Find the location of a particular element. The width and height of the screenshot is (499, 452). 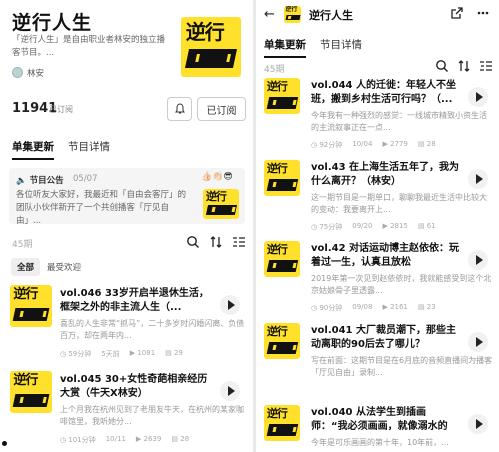

episode-meta: ◷ 92分钟 10/04 ▶ 2779 ▤ 28 is located at coordinates (373, 145).